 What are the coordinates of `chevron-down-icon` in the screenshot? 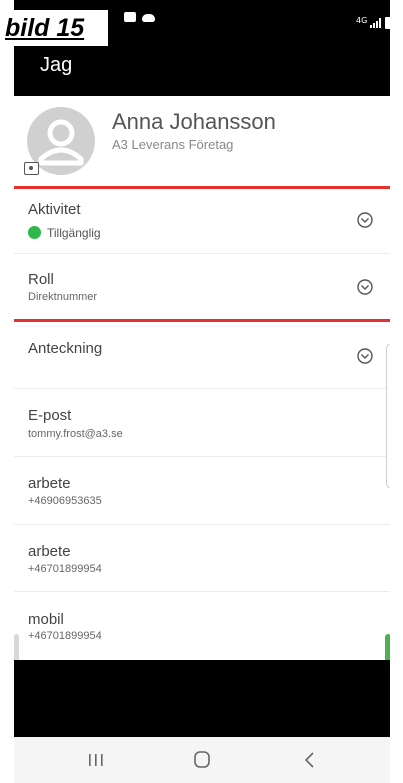 It's located at (365, 356).